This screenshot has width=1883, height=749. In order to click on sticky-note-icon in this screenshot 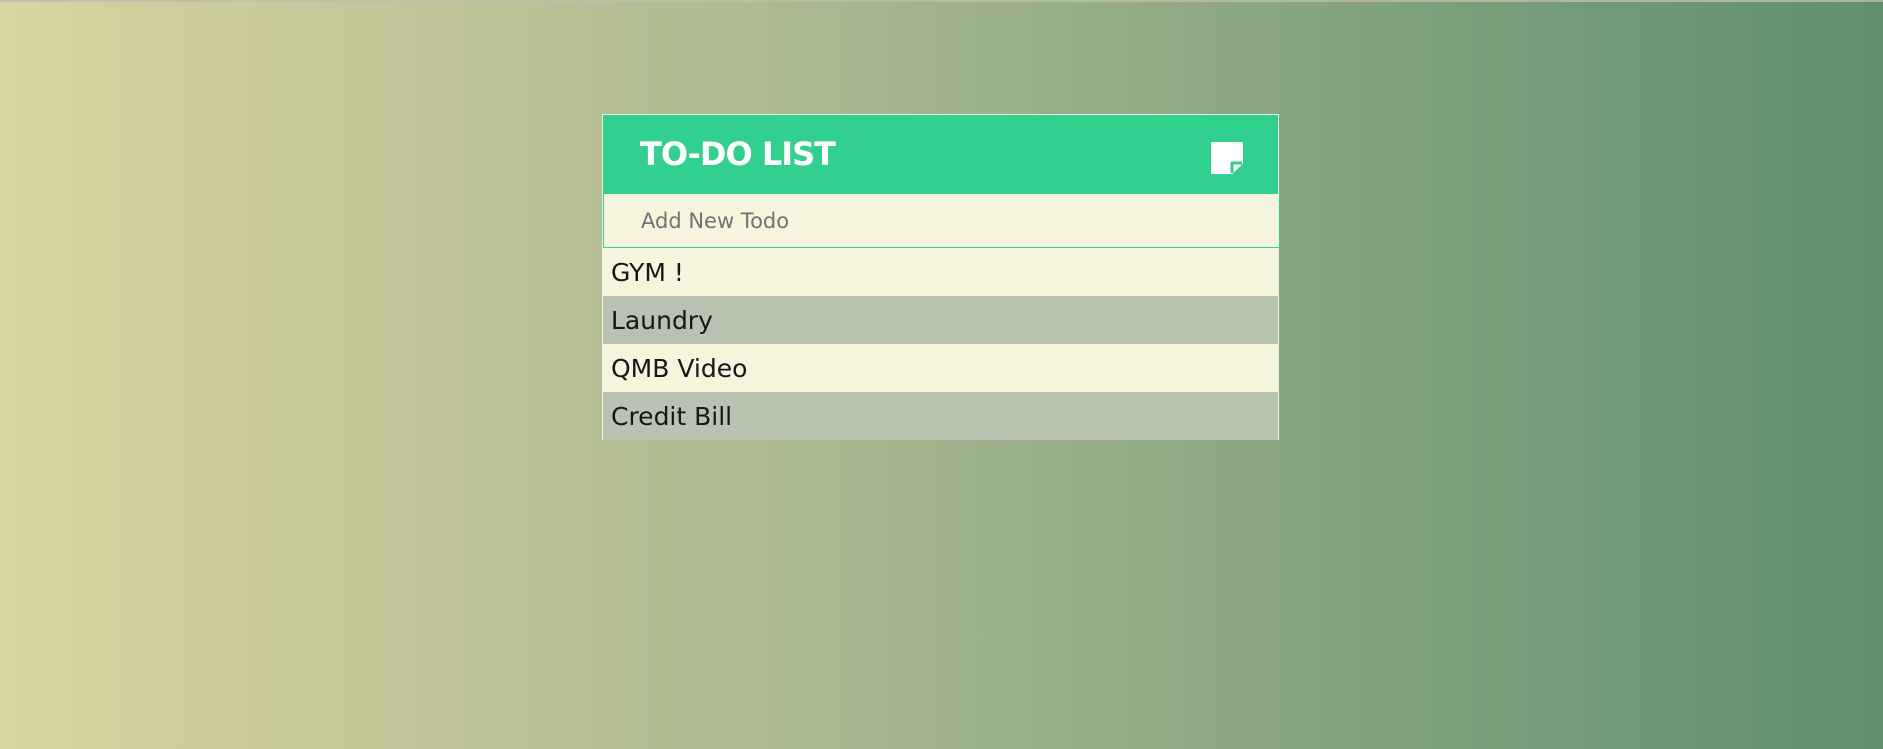, I will do `click(1227, 158)`.